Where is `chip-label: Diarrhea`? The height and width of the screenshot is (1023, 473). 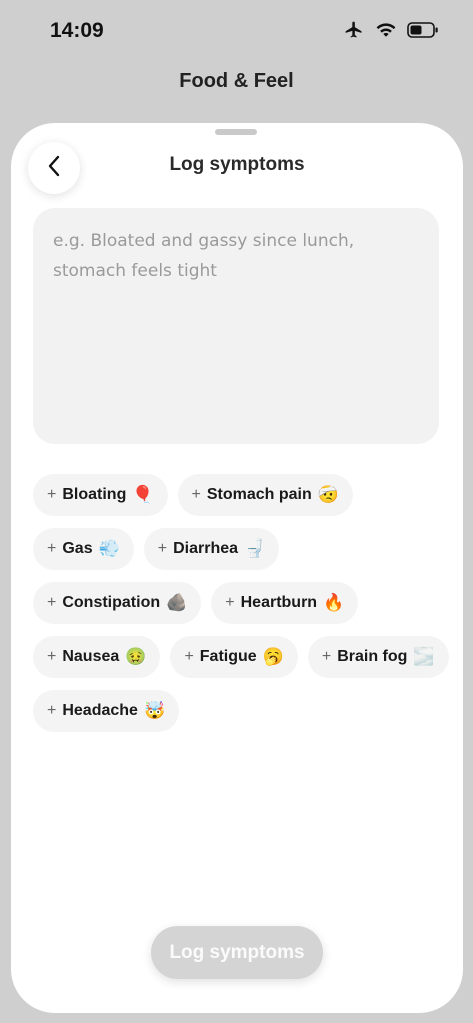
chip-label: Diarrhea is located at coordinates (206, 548).